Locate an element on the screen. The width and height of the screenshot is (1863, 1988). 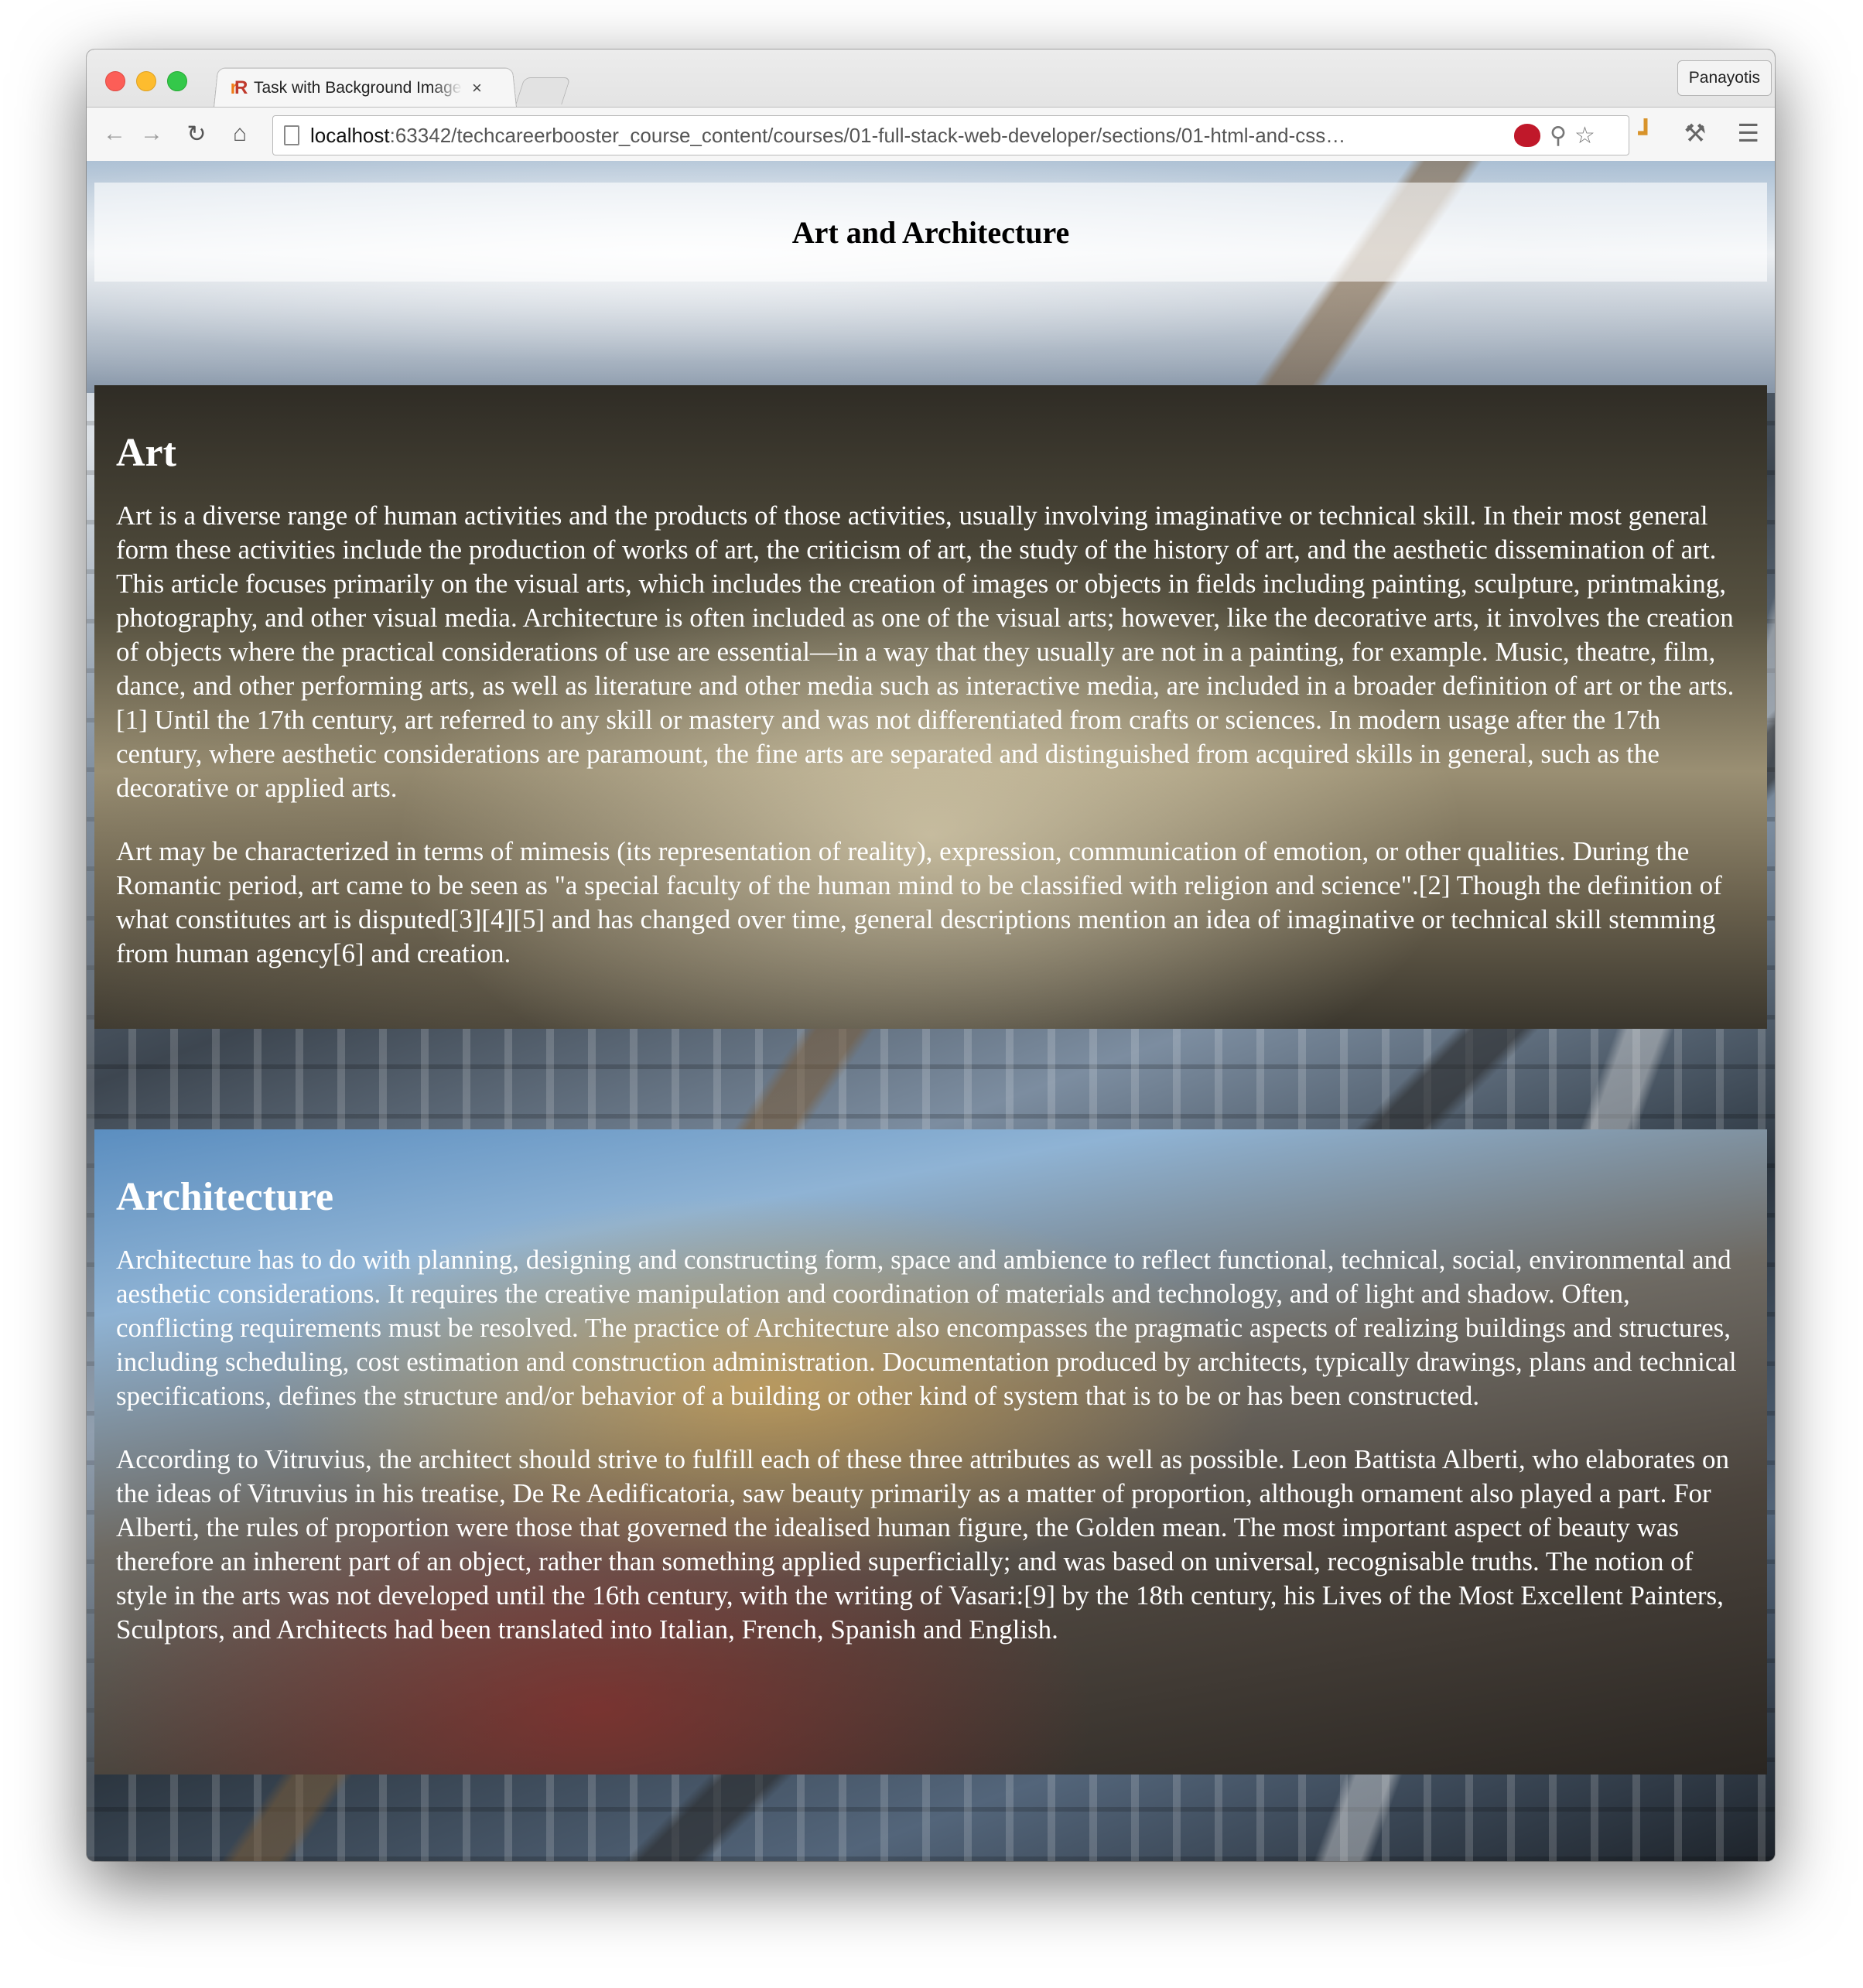
extension-lips-icon is located at coordinates (1527, 135).